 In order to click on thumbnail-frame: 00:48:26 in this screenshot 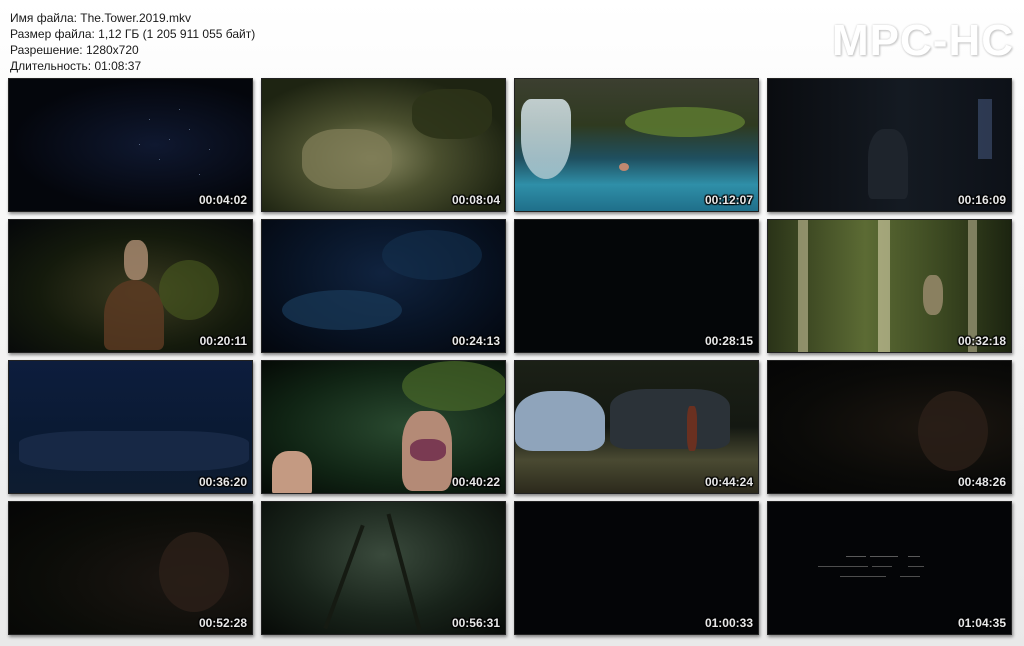, I will do `click(889, 427)`.